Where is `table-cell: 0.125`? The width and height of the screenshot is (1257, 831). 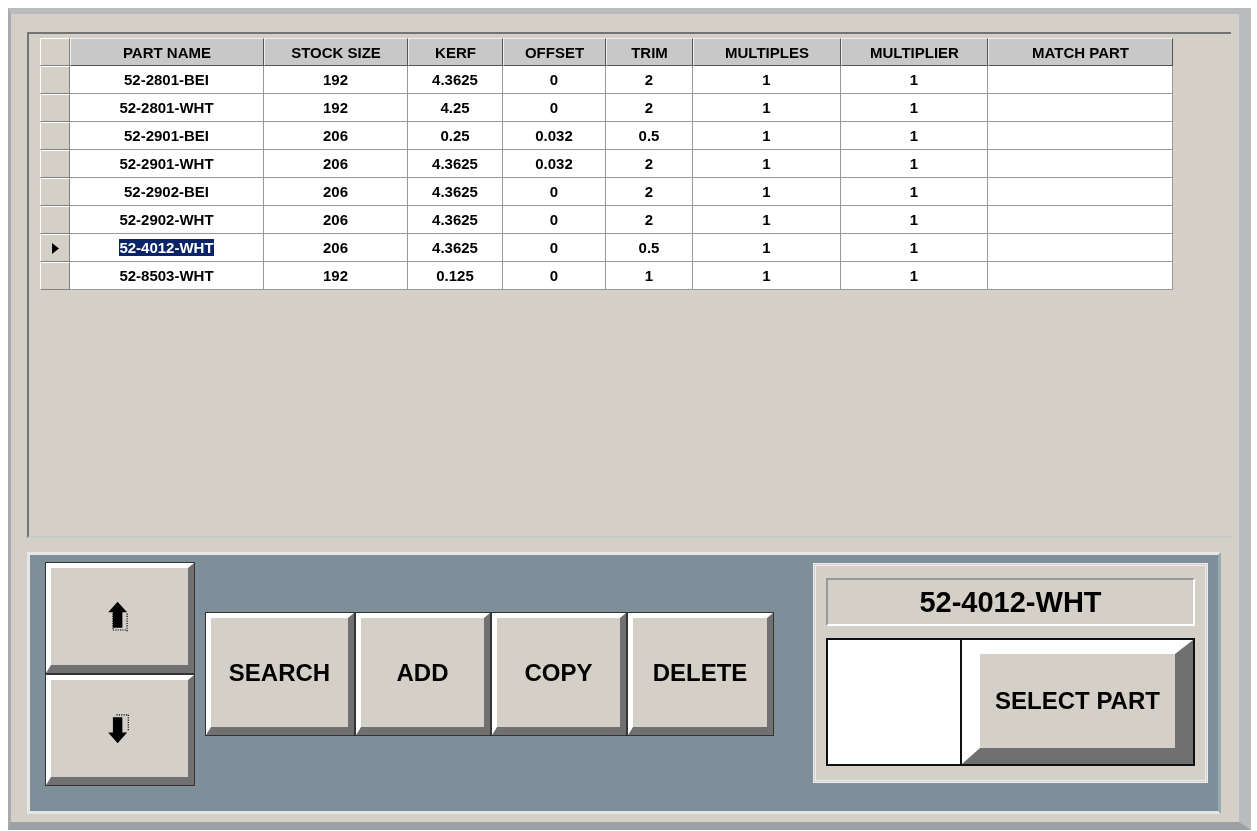 table-cell: 0.125 is located at coordinates (455, 276).